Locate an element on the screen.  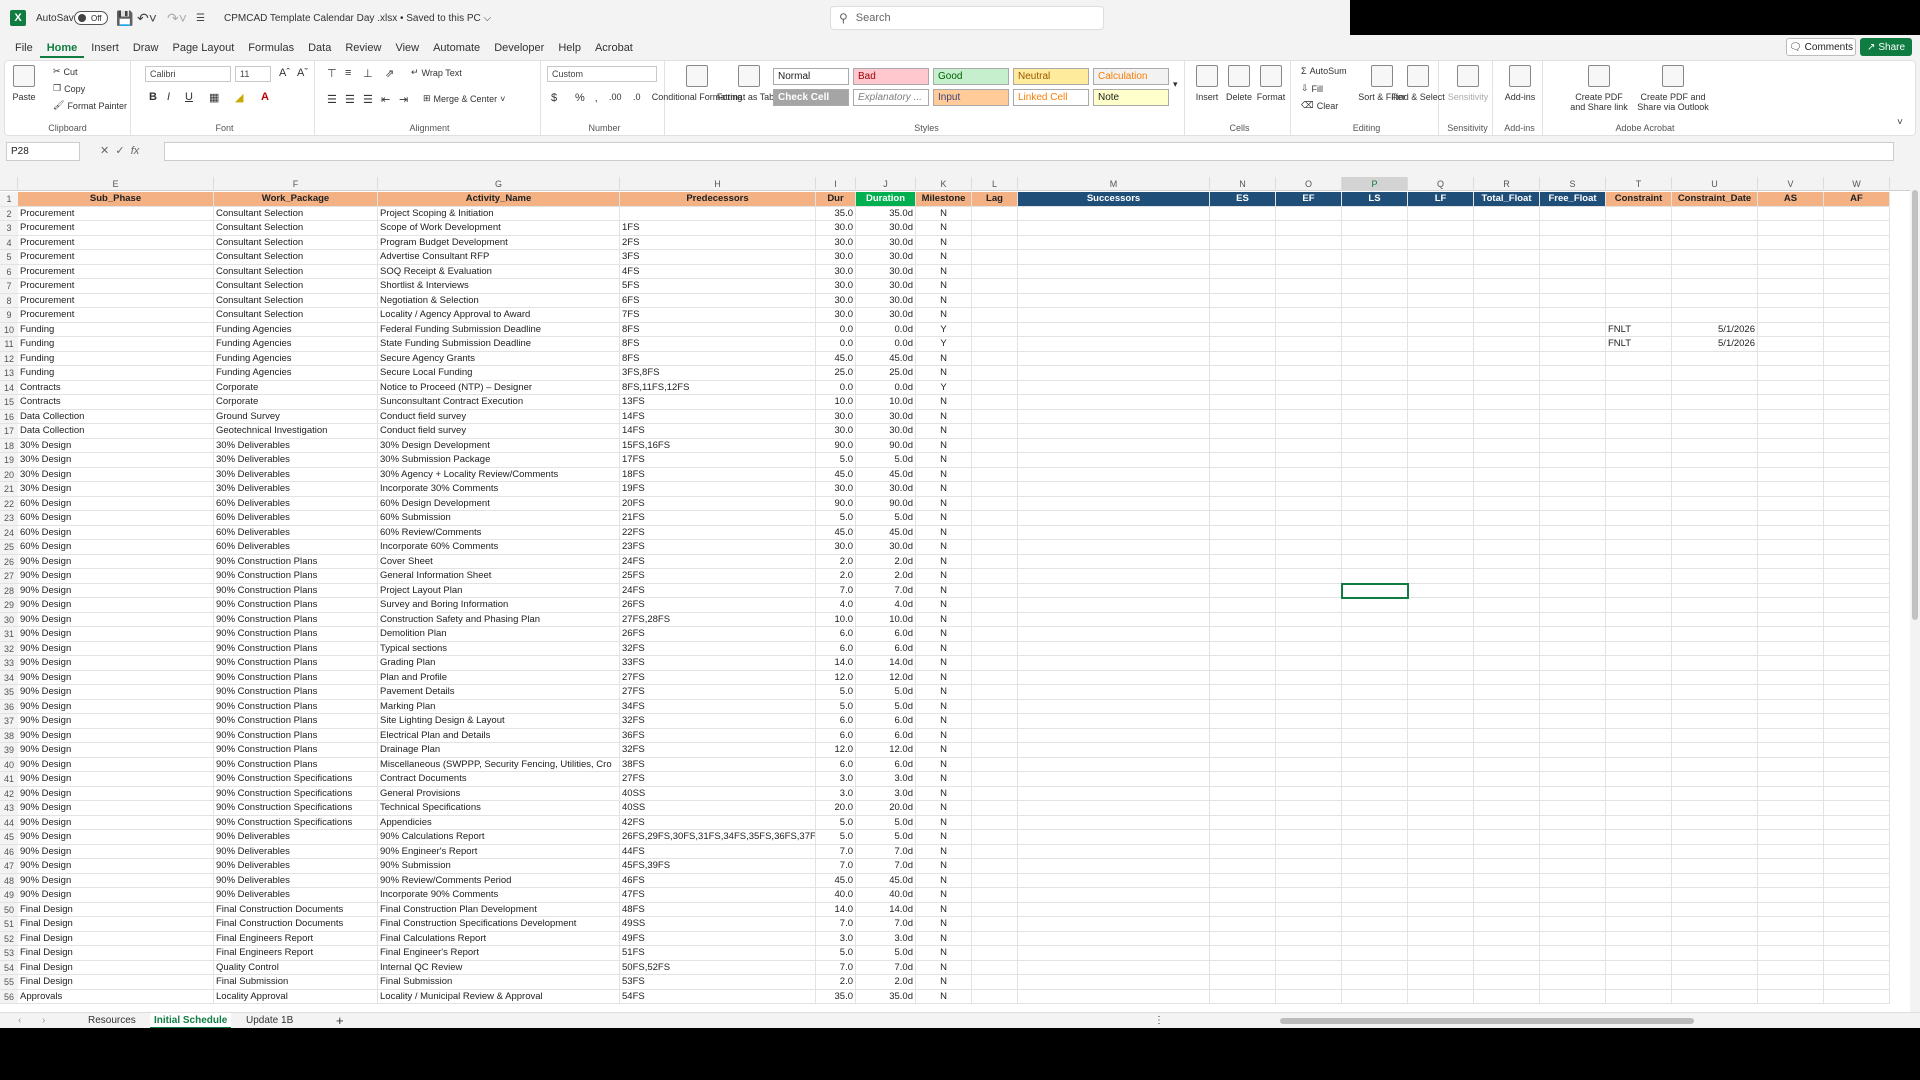
table-cell: 5.0d is located at coordinates (886, 837).